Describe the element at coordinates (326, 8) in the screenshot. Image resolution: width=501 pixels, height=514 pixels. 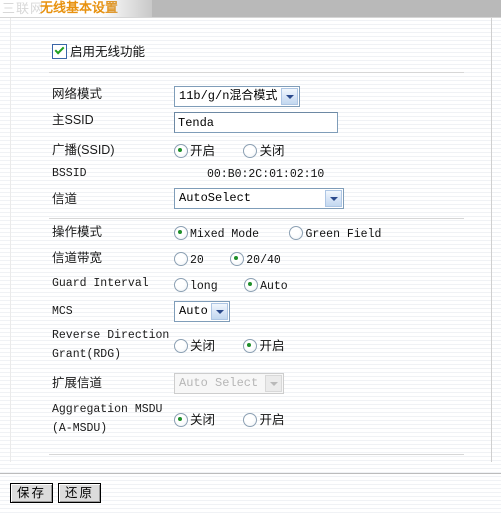
I see `title-bar-gray-fill` at that location.